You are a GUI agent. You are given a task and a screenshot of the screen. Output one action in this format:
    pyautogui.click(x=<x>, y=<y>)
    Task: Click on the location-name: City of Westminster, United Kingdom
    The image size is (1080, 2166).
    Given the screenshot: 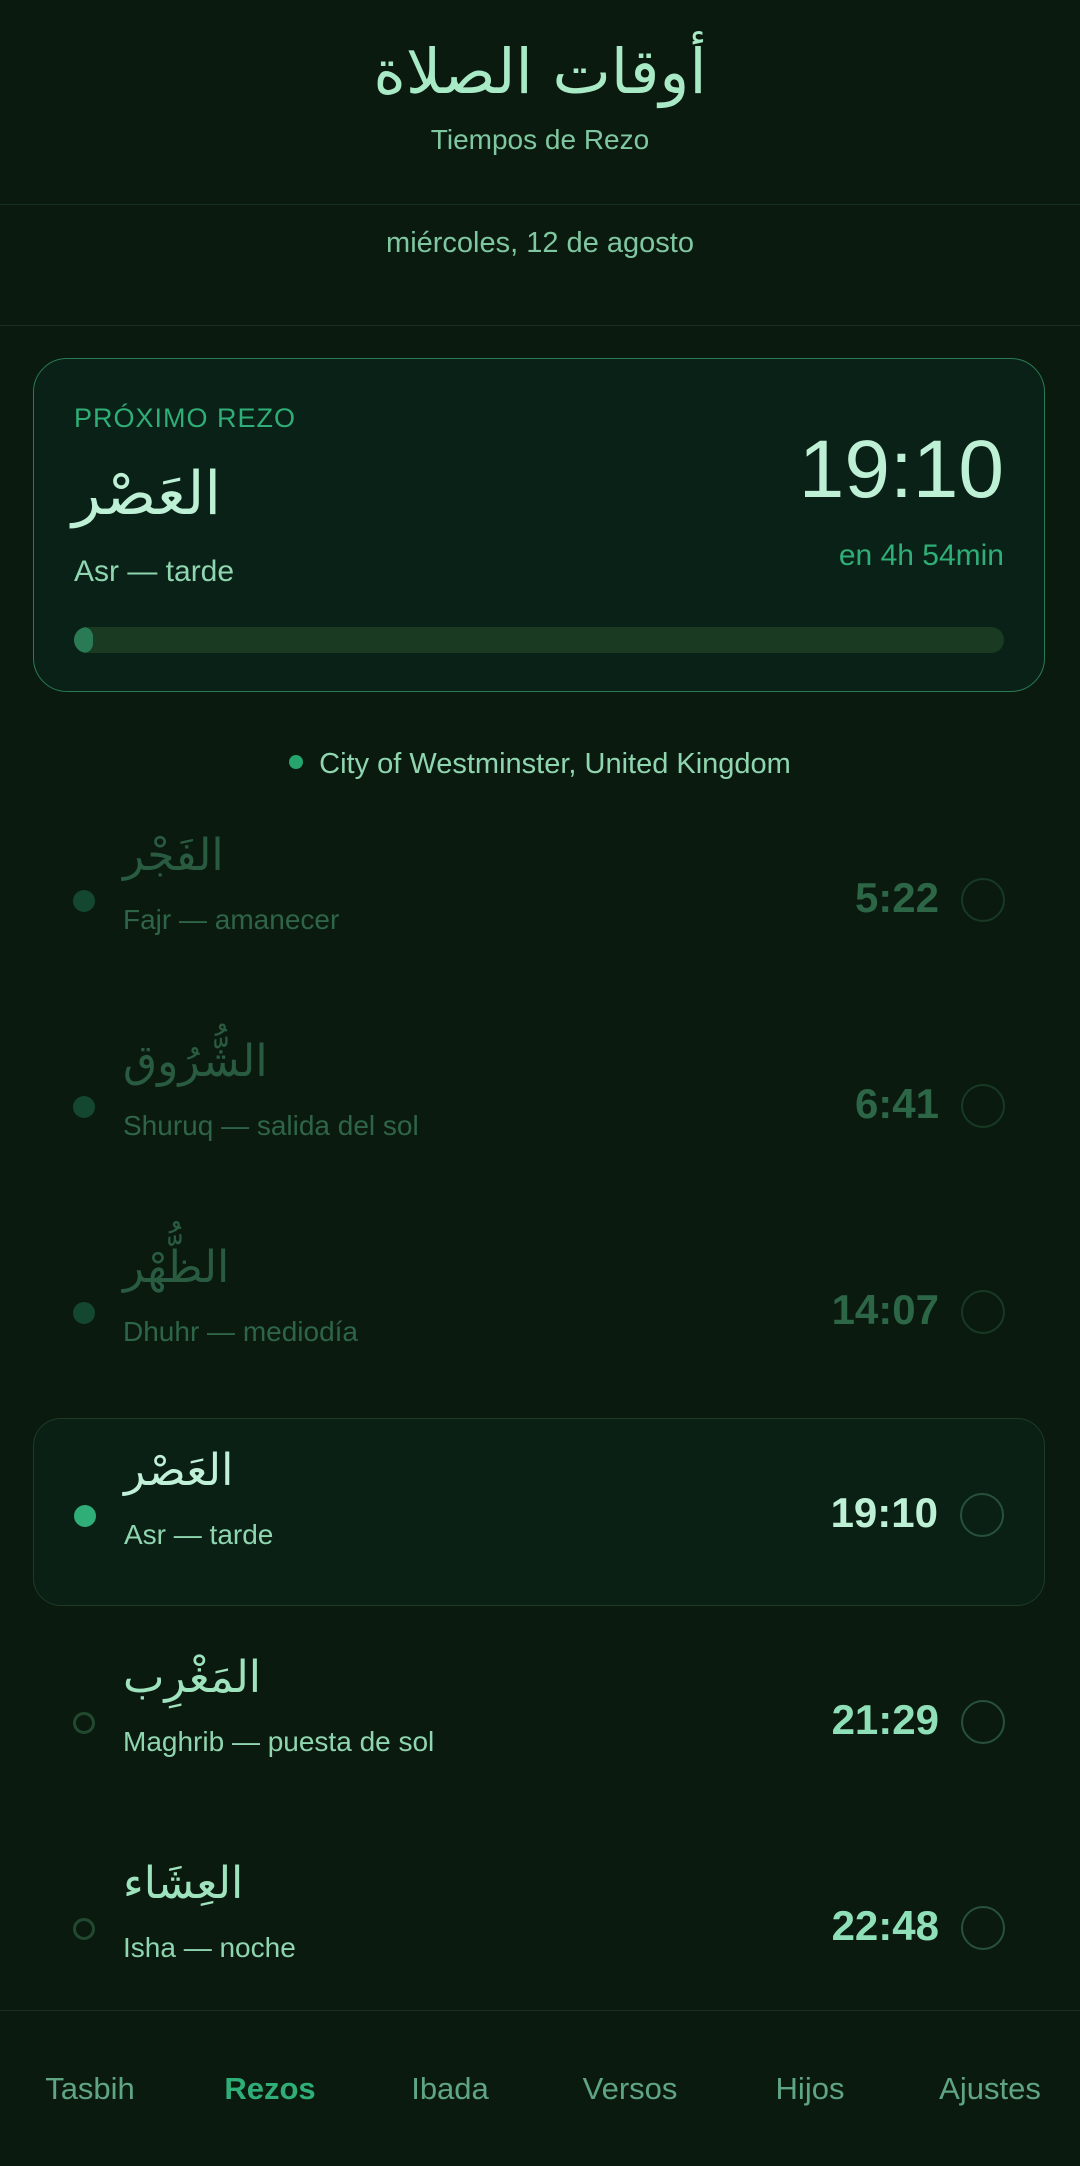 What is the action you would take?
    pyautogui.click(x=555, y=764)
    